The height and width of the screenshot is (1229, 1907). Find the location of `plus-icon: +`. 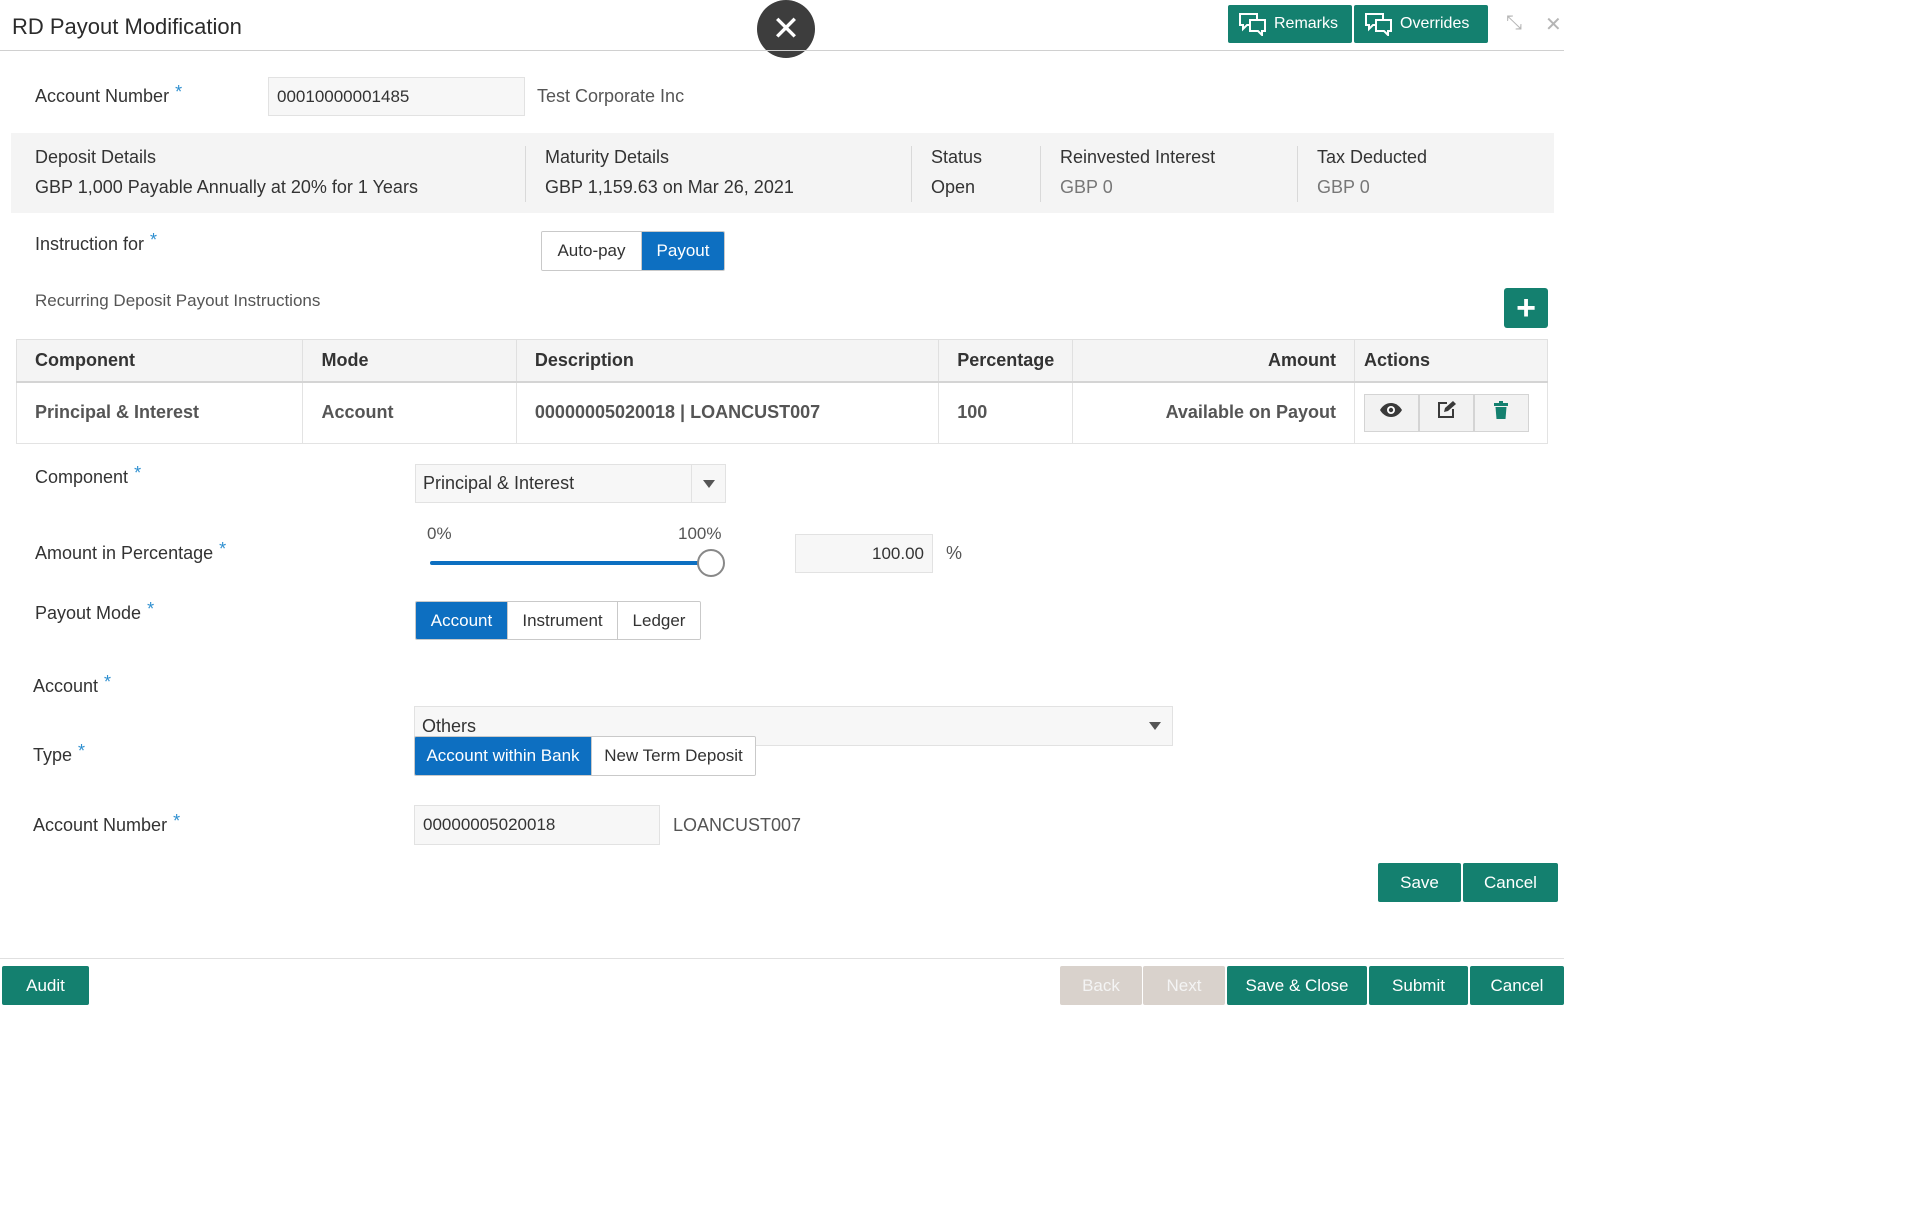

plus-icon: + is located at coordinates (1526, 307).